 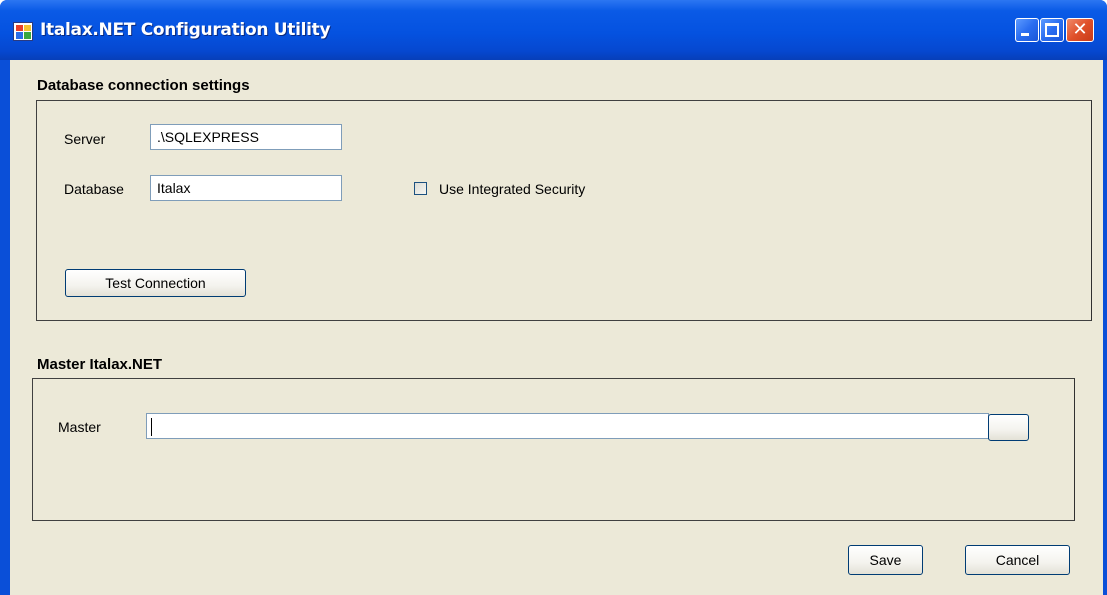 What do you see at coordinates (1027, 30) in the screenshot?
I see `minimize-button` at bounding box center [1027, 30].